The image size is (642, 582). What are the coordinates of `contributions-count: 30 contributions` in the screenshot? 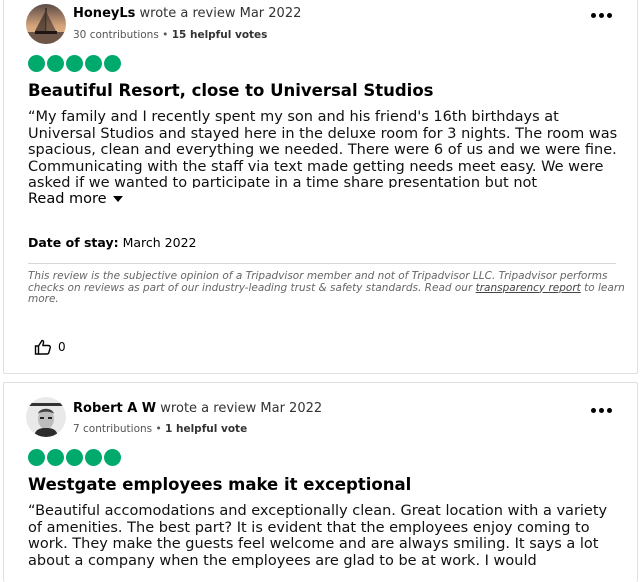 It's located at (116, 35).